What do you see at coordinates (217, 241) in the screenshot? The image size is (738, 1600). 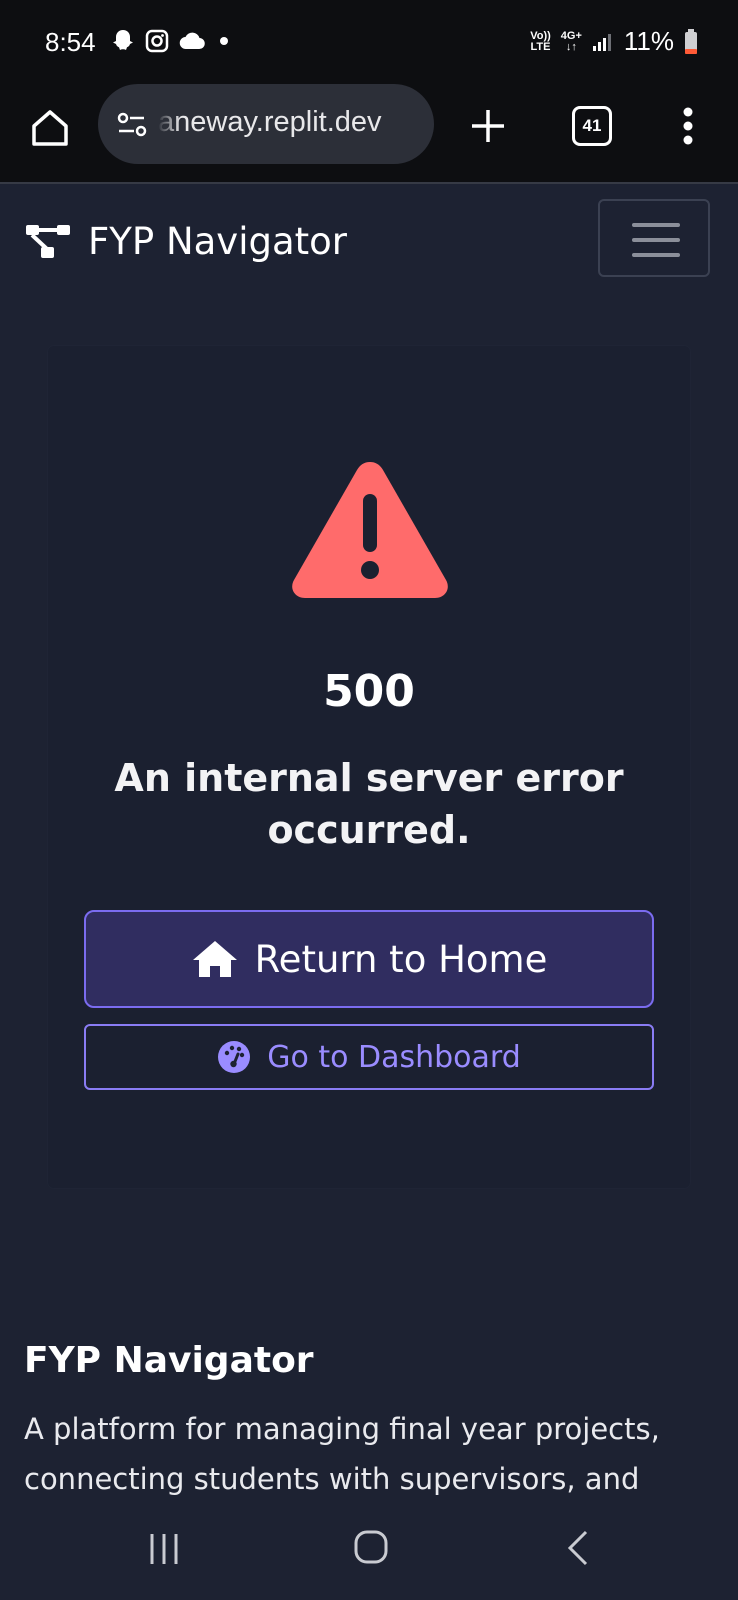 I see `brand-name: FYP Navigator` at bounding box center [217, 241].